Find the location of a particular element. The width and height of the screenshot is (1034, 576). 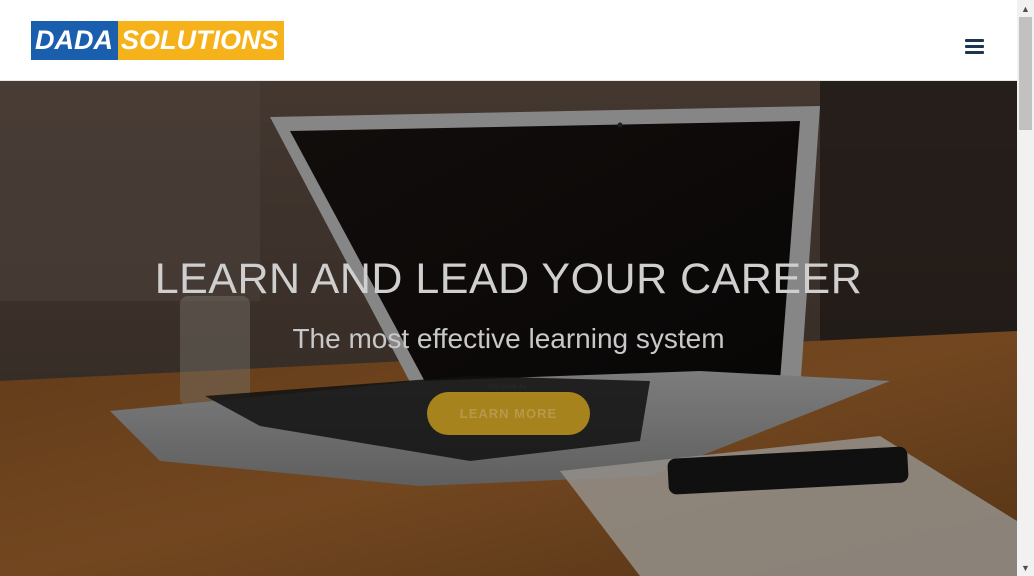

logo-text-solutions: SOLUTIONS is located at coordinates (201, 40).